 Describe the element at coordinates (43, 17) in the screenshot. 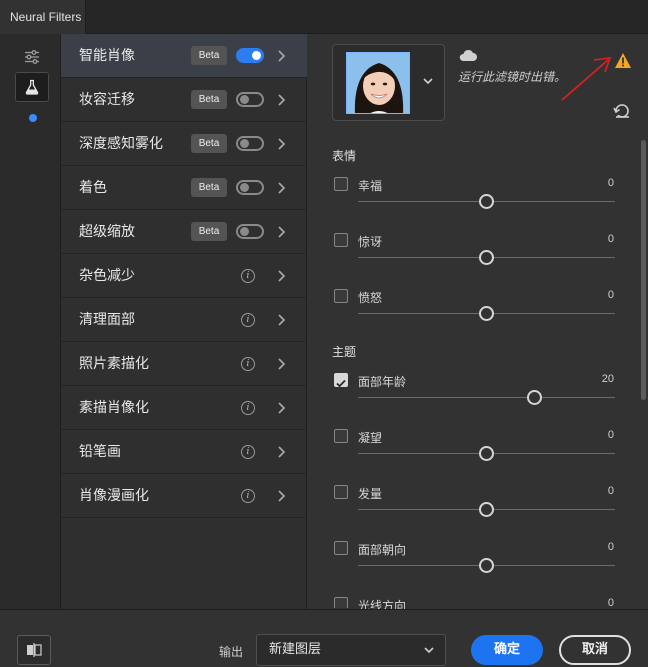

I see `tab-neural-filters: Neural Filters` at that location.